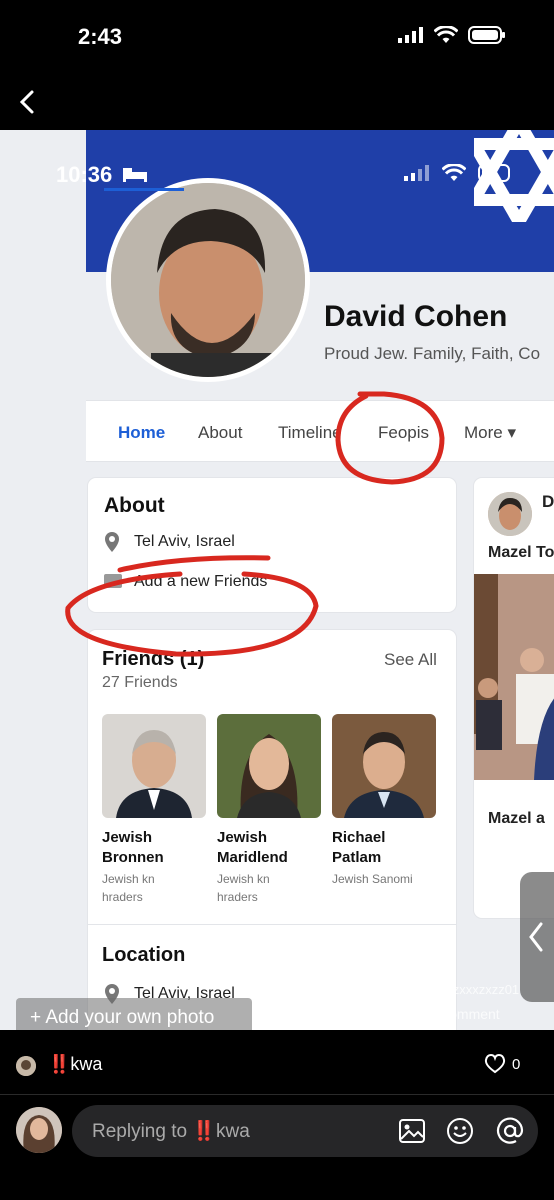 The width and height of the screenshot is (554, 1200). Describe the element at coordinates (243, 888) in the screenshot. I see `friend-sub-2: Jewish kn hraders` at that location.